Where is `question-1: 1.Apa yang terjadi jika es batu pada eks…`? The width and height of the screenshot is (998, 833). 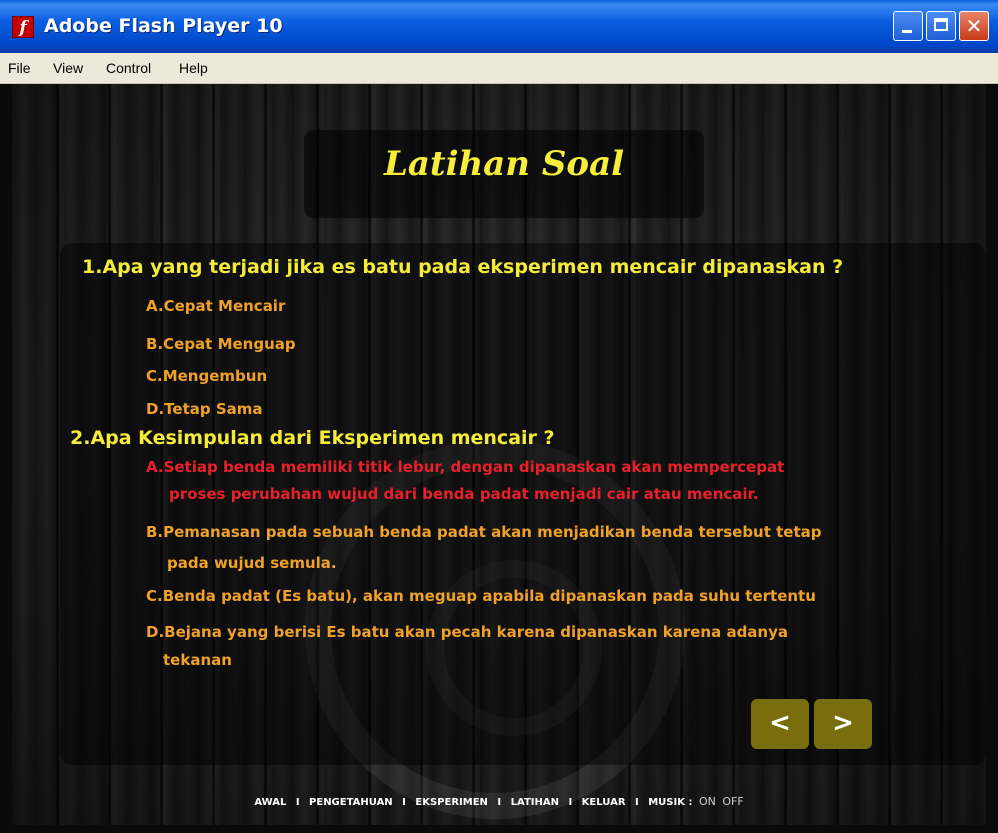
question-1: 1.Apa yang terjadi jika es batu pada eks… is located at coordinates (463, 267).